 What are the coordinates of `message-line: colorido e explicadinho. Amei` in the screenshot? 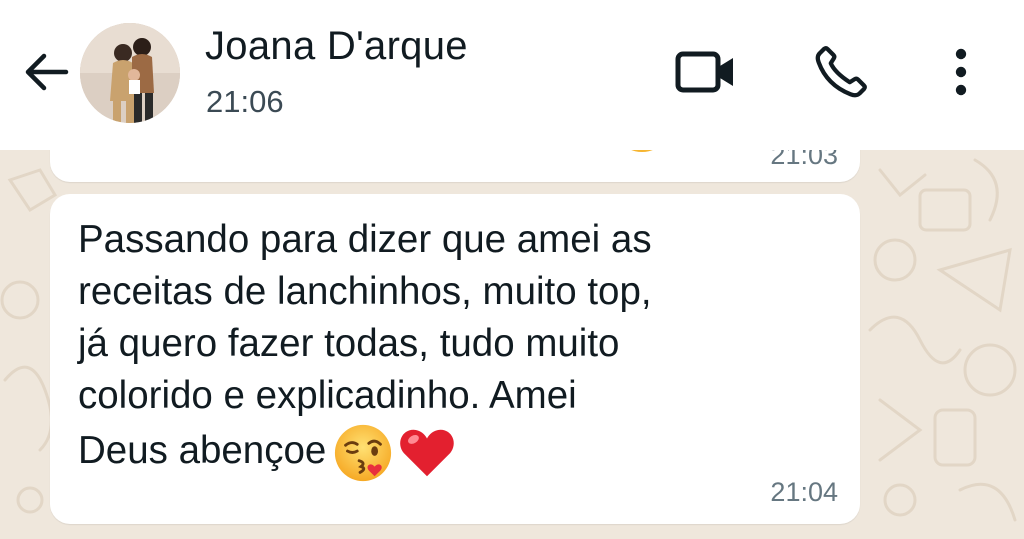 It's located at (327, 395).